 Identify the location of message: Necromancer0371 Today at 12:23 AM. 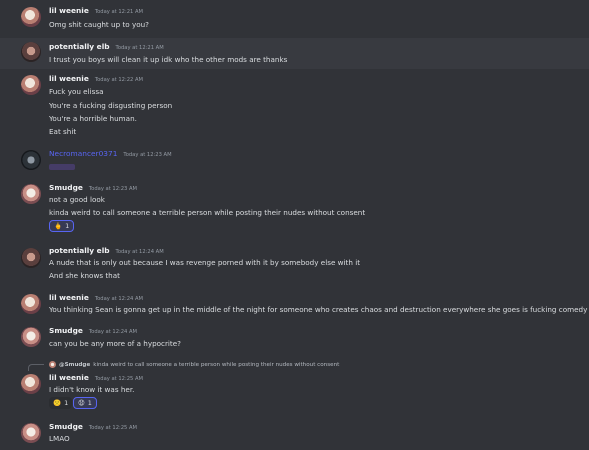
(294, 161).